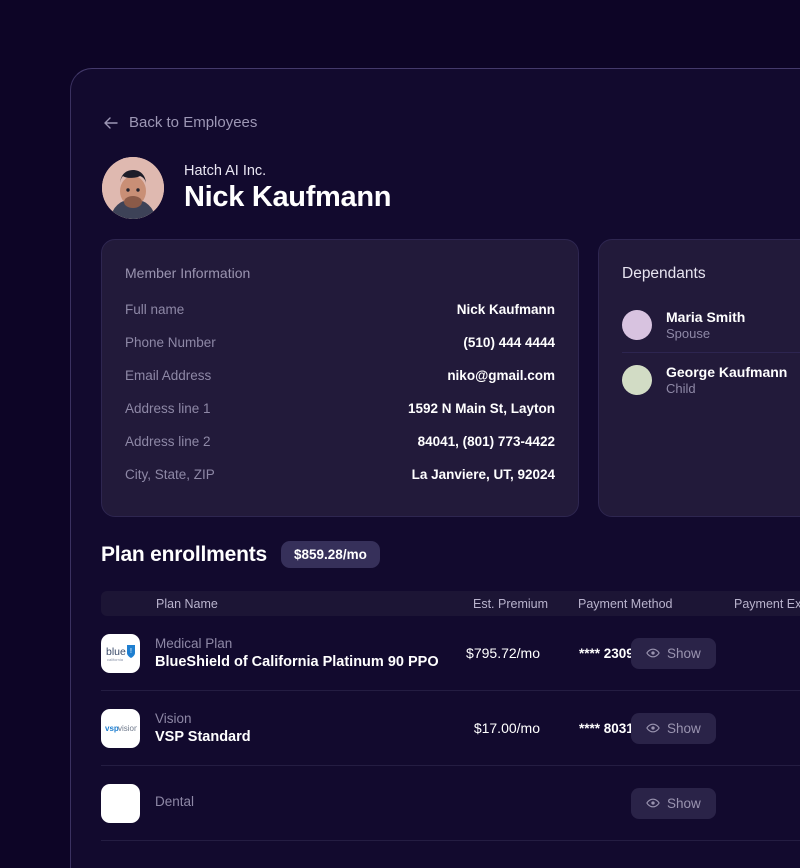  What do you see at coordinates (340, 450) in the screenshot?
I see `info-row: Address line 2 84041, (801) 773-4422` at bounding box center [340, 450].